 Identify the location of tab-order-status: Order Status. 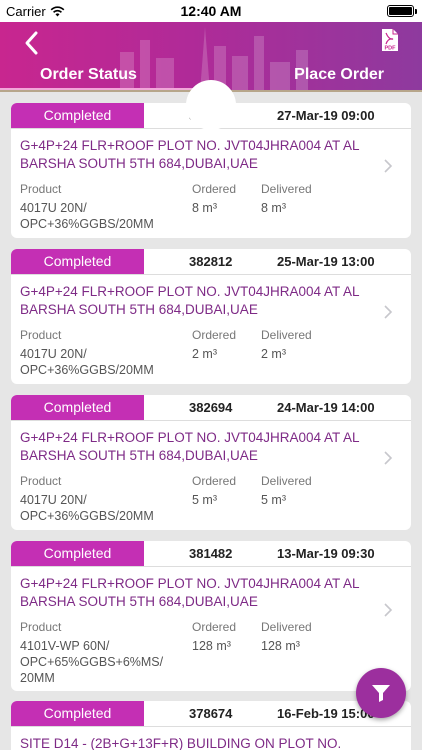
(88, 75).